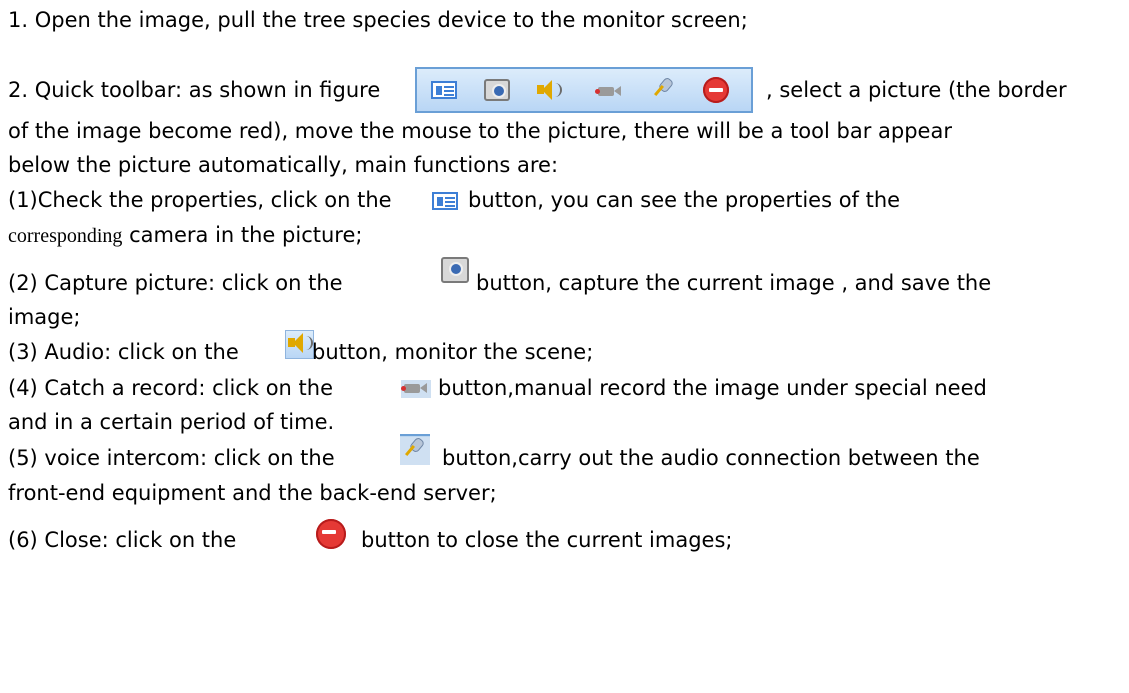 The image size is (1129, 693). What do you see at coordinates (44, 317) in the screenshot?
I see `step-2-2-line-2: image;` at bounding box center [44, 317].